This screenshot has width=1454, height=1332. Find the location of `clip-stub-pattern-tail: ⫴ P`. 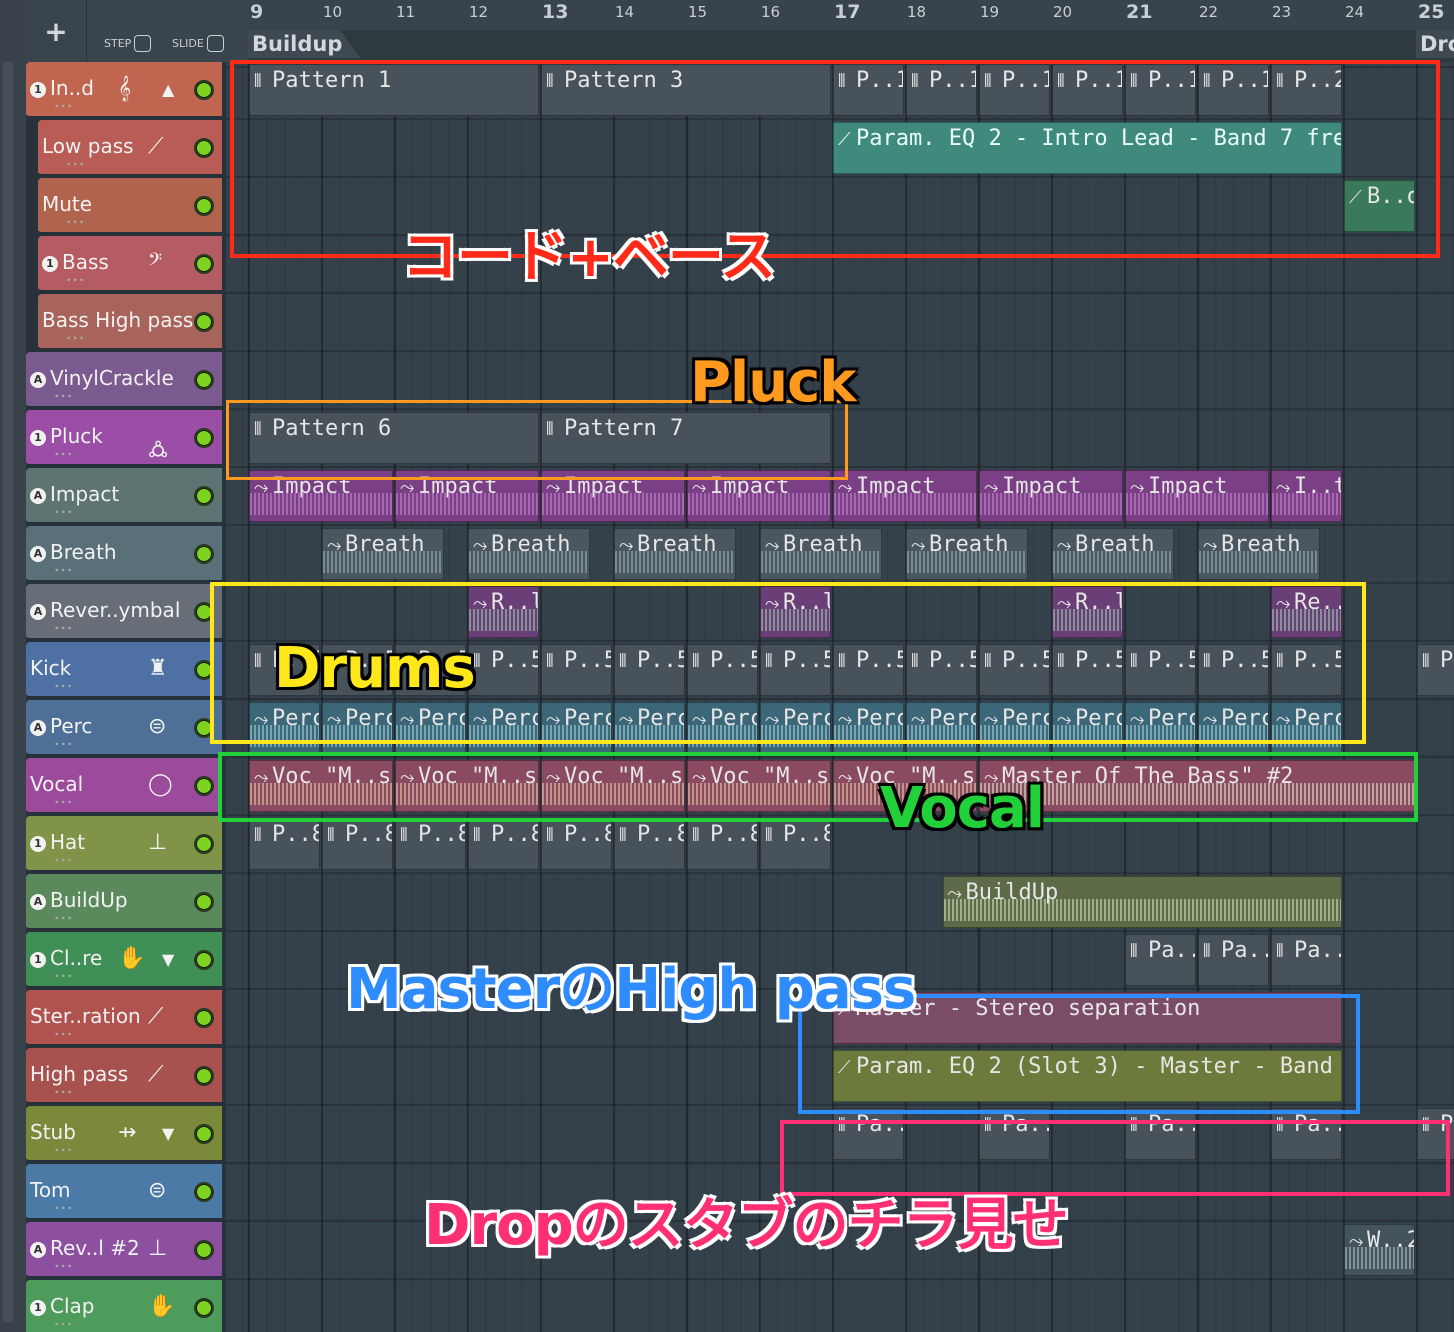

clip-stub-pattern-tail: ⫴ P is located at coordinates (1435, 1134).